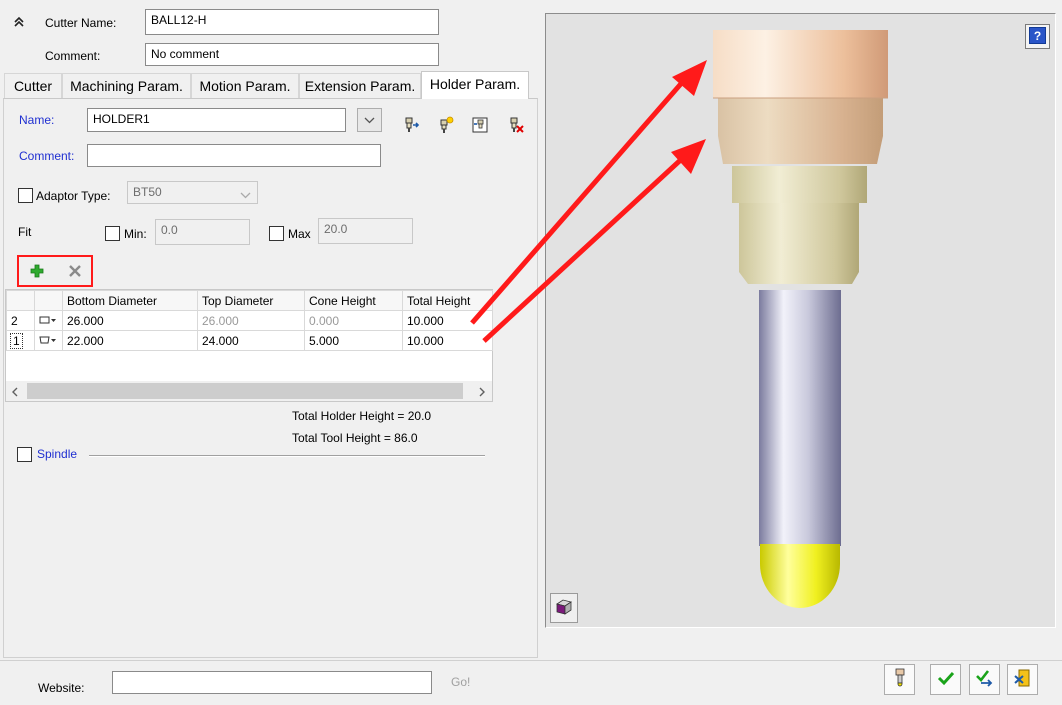 Image resolution: width=1062 pixels, height=705 pixels. What do you see at coordinates (192, 192) in the screenshot?
I see `adaptor-type-select: BT50` at bounding box center [192, 192].